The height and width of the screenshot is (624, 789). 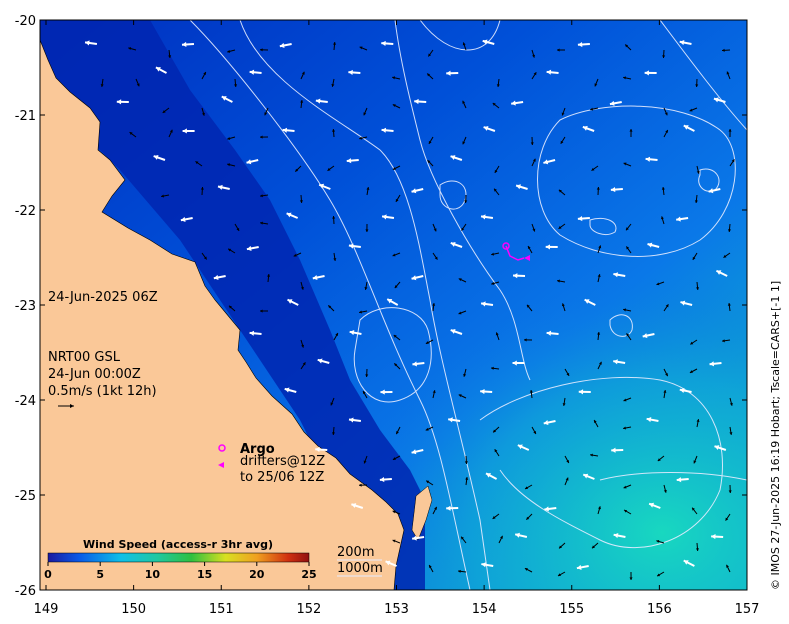 What do you see at coordinates (84, 357) in the screenshot?
I see `product-label: NRT00 GSL` at bounding box center [84, 357].